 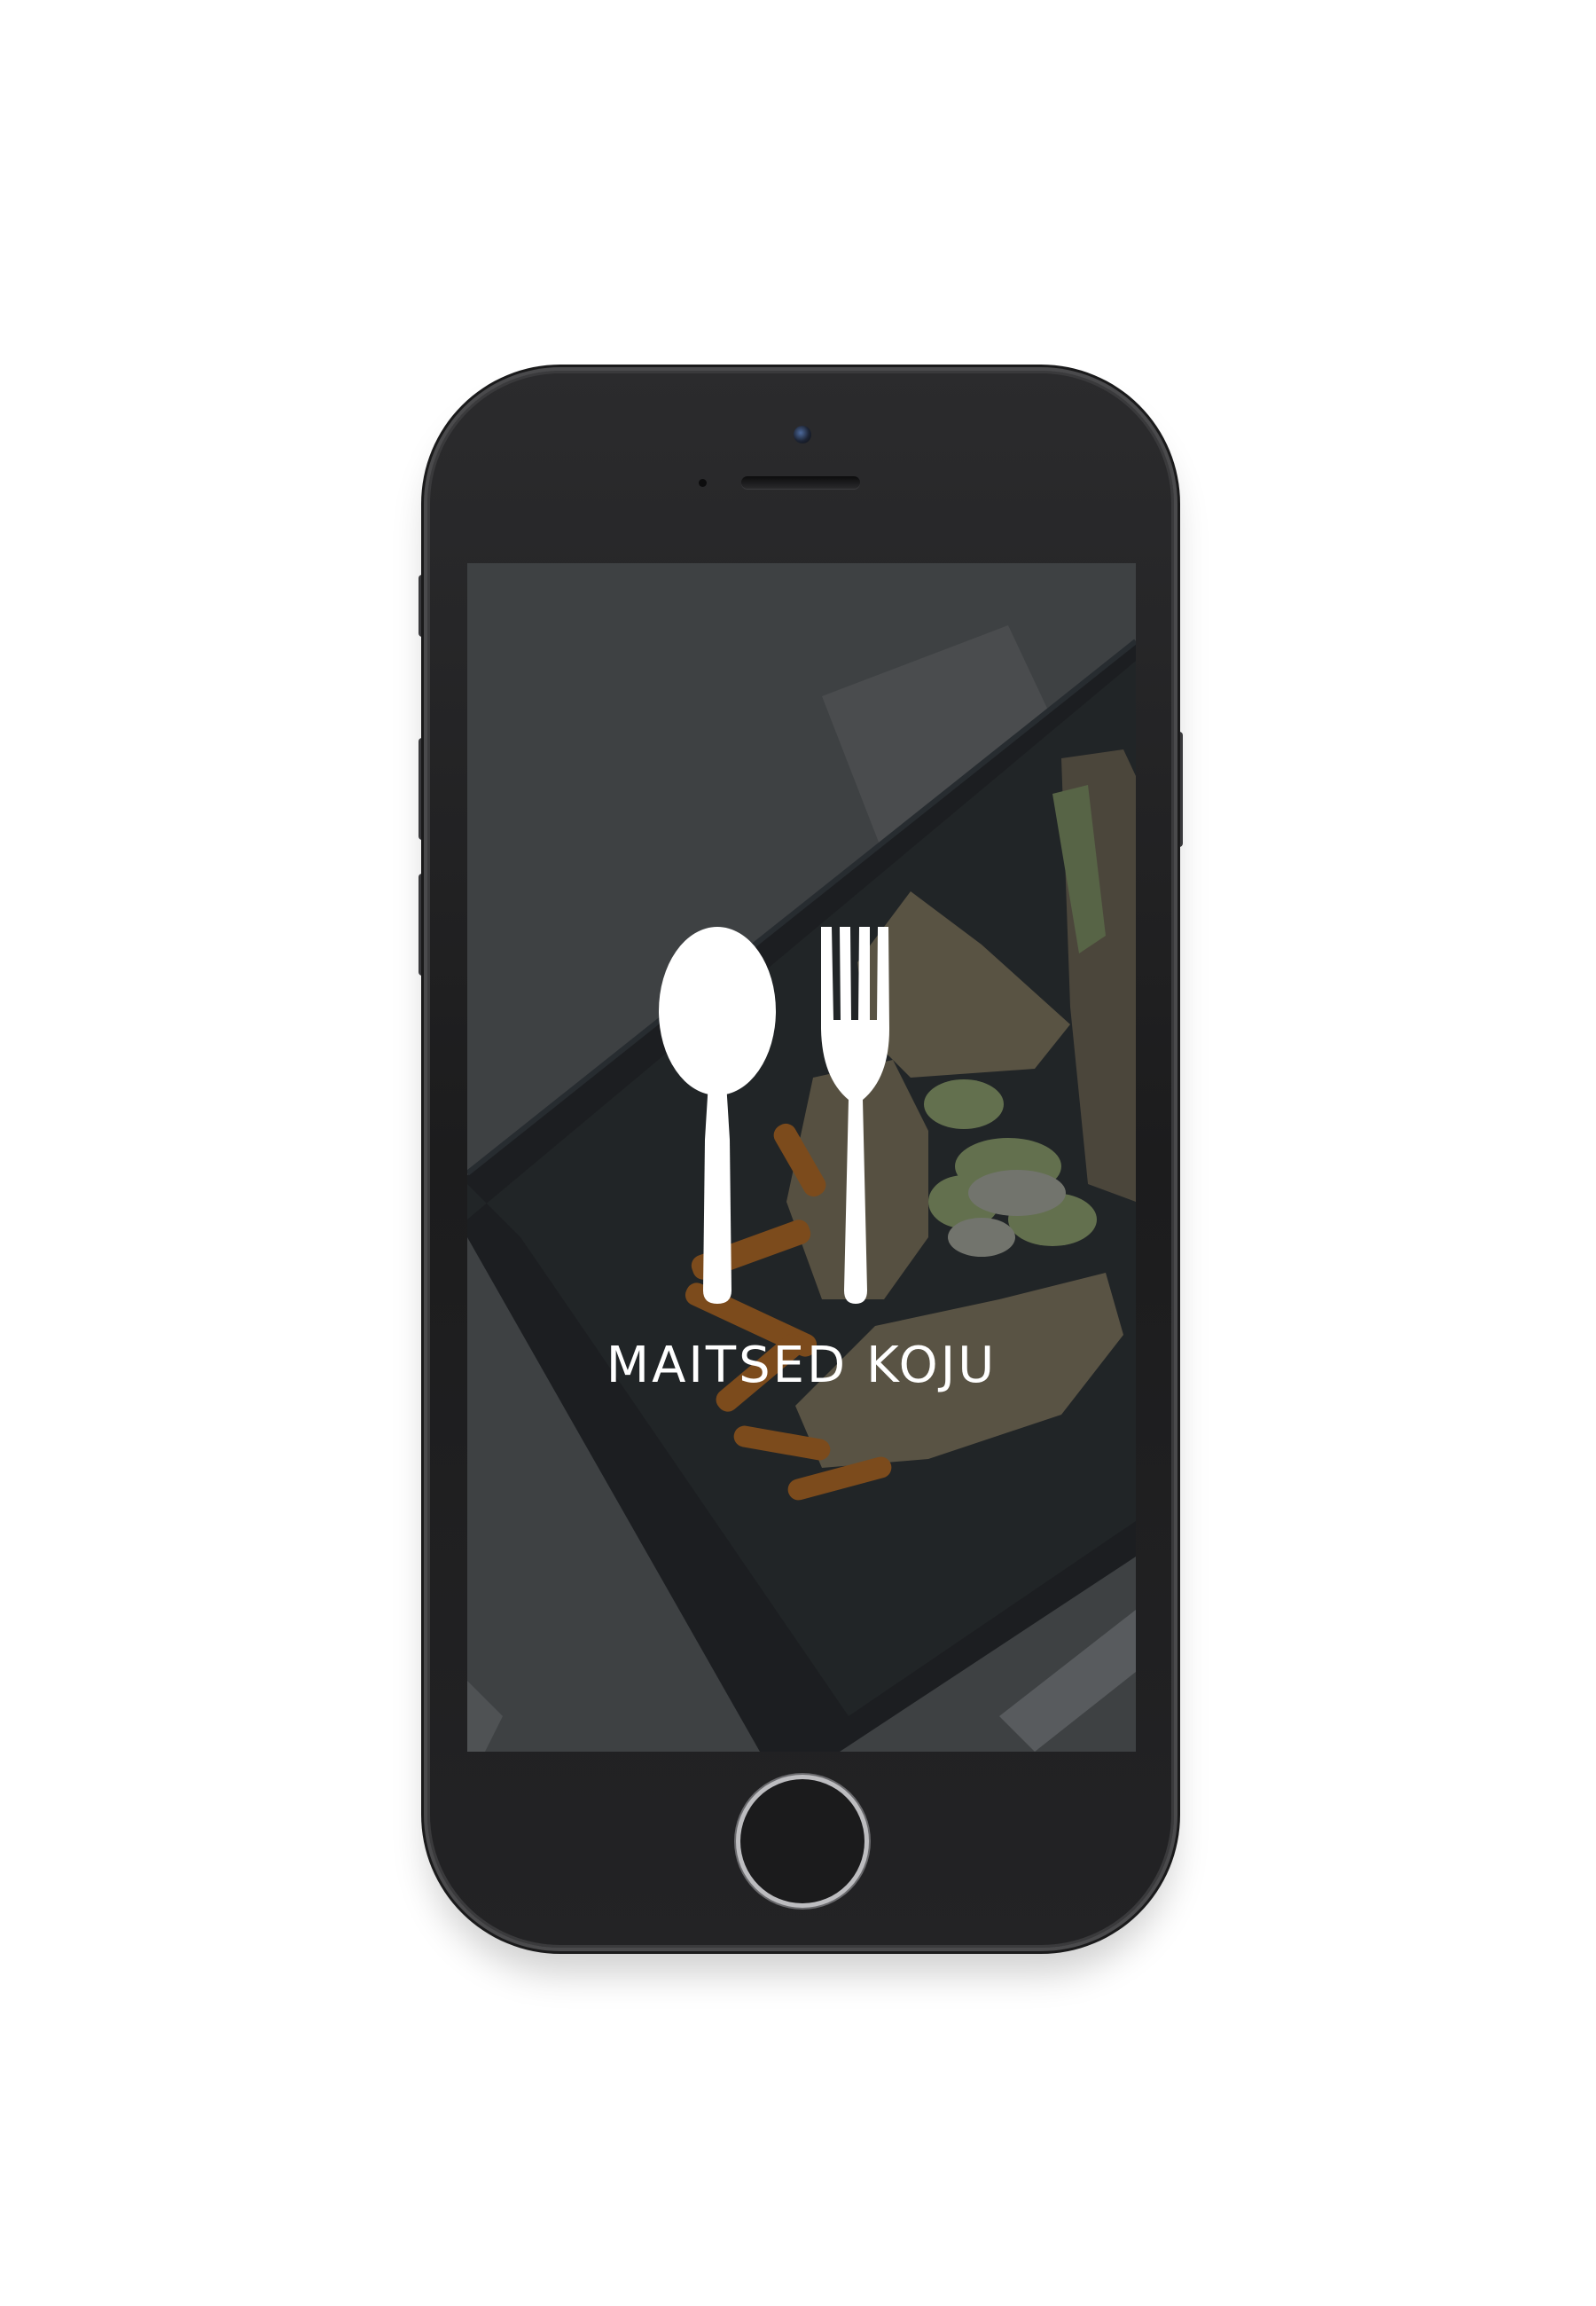 What do you see at coordinates (803, 434) in the screenshot?
I see `front-camera` at bounding box center [803, 434].